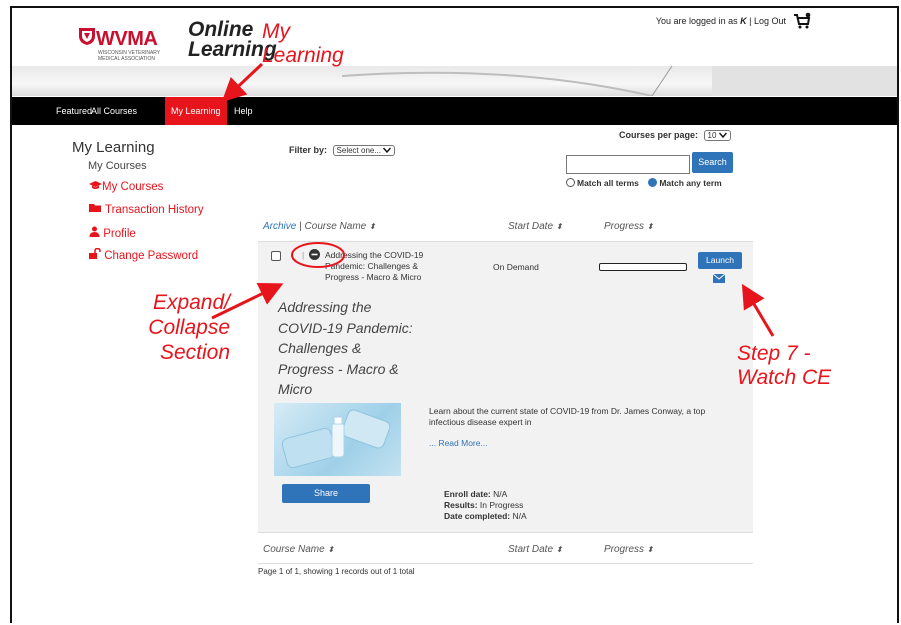  Describe the element at coordinates (318, 255) in the screenshot. I see `collapse-highlight-circle` at that location.